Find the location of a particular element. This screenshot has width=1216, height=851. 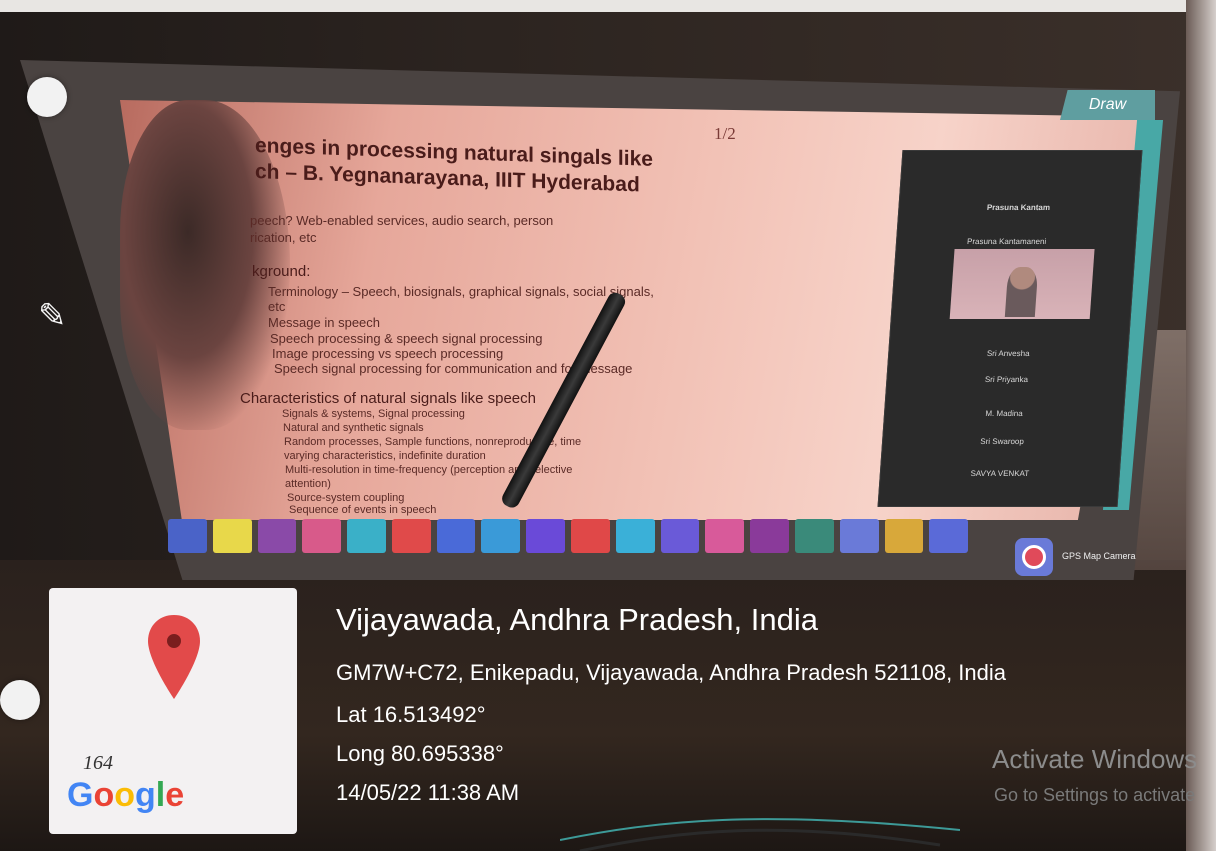

settings-icon is located at coordinates (904, 536).